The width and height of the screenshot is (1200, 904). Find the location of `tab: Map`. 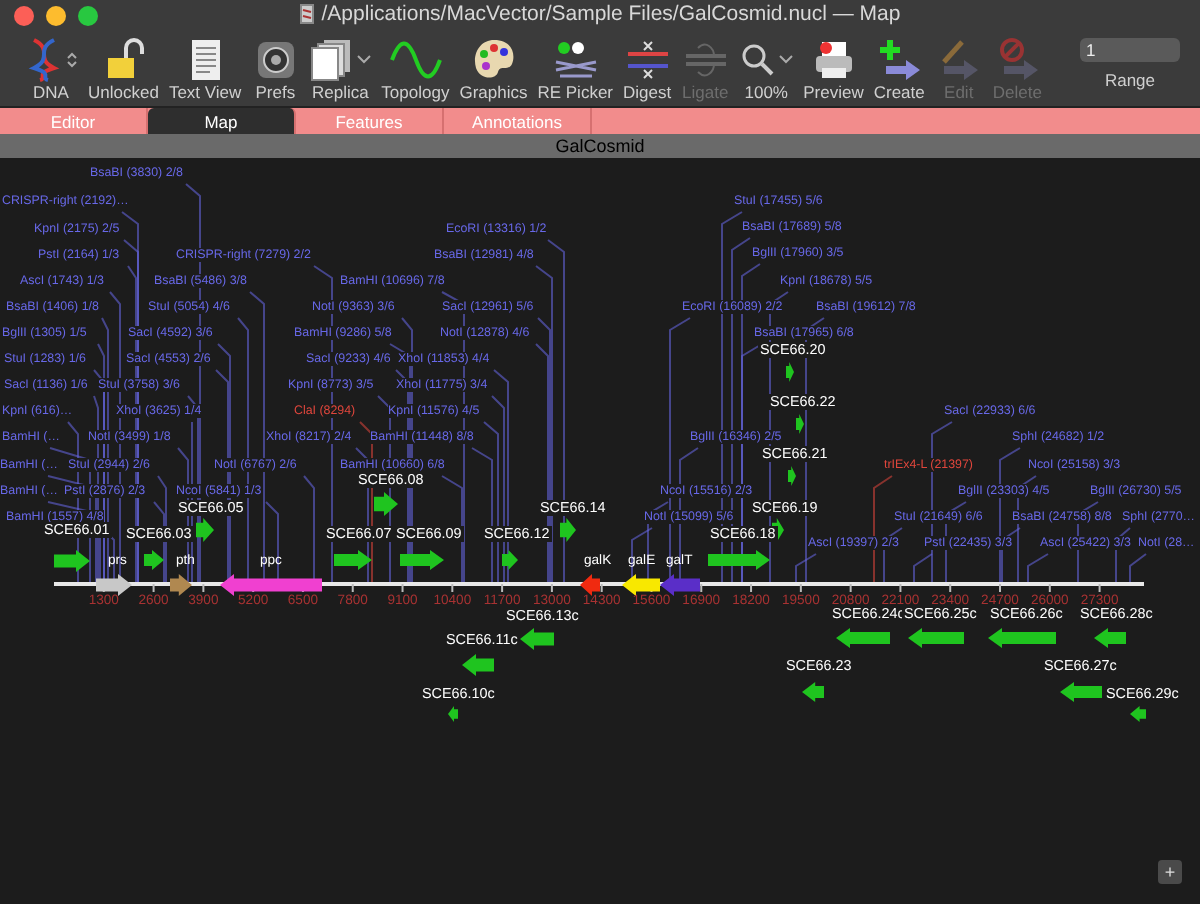

tab: Map is located at coordinates (222, 121).